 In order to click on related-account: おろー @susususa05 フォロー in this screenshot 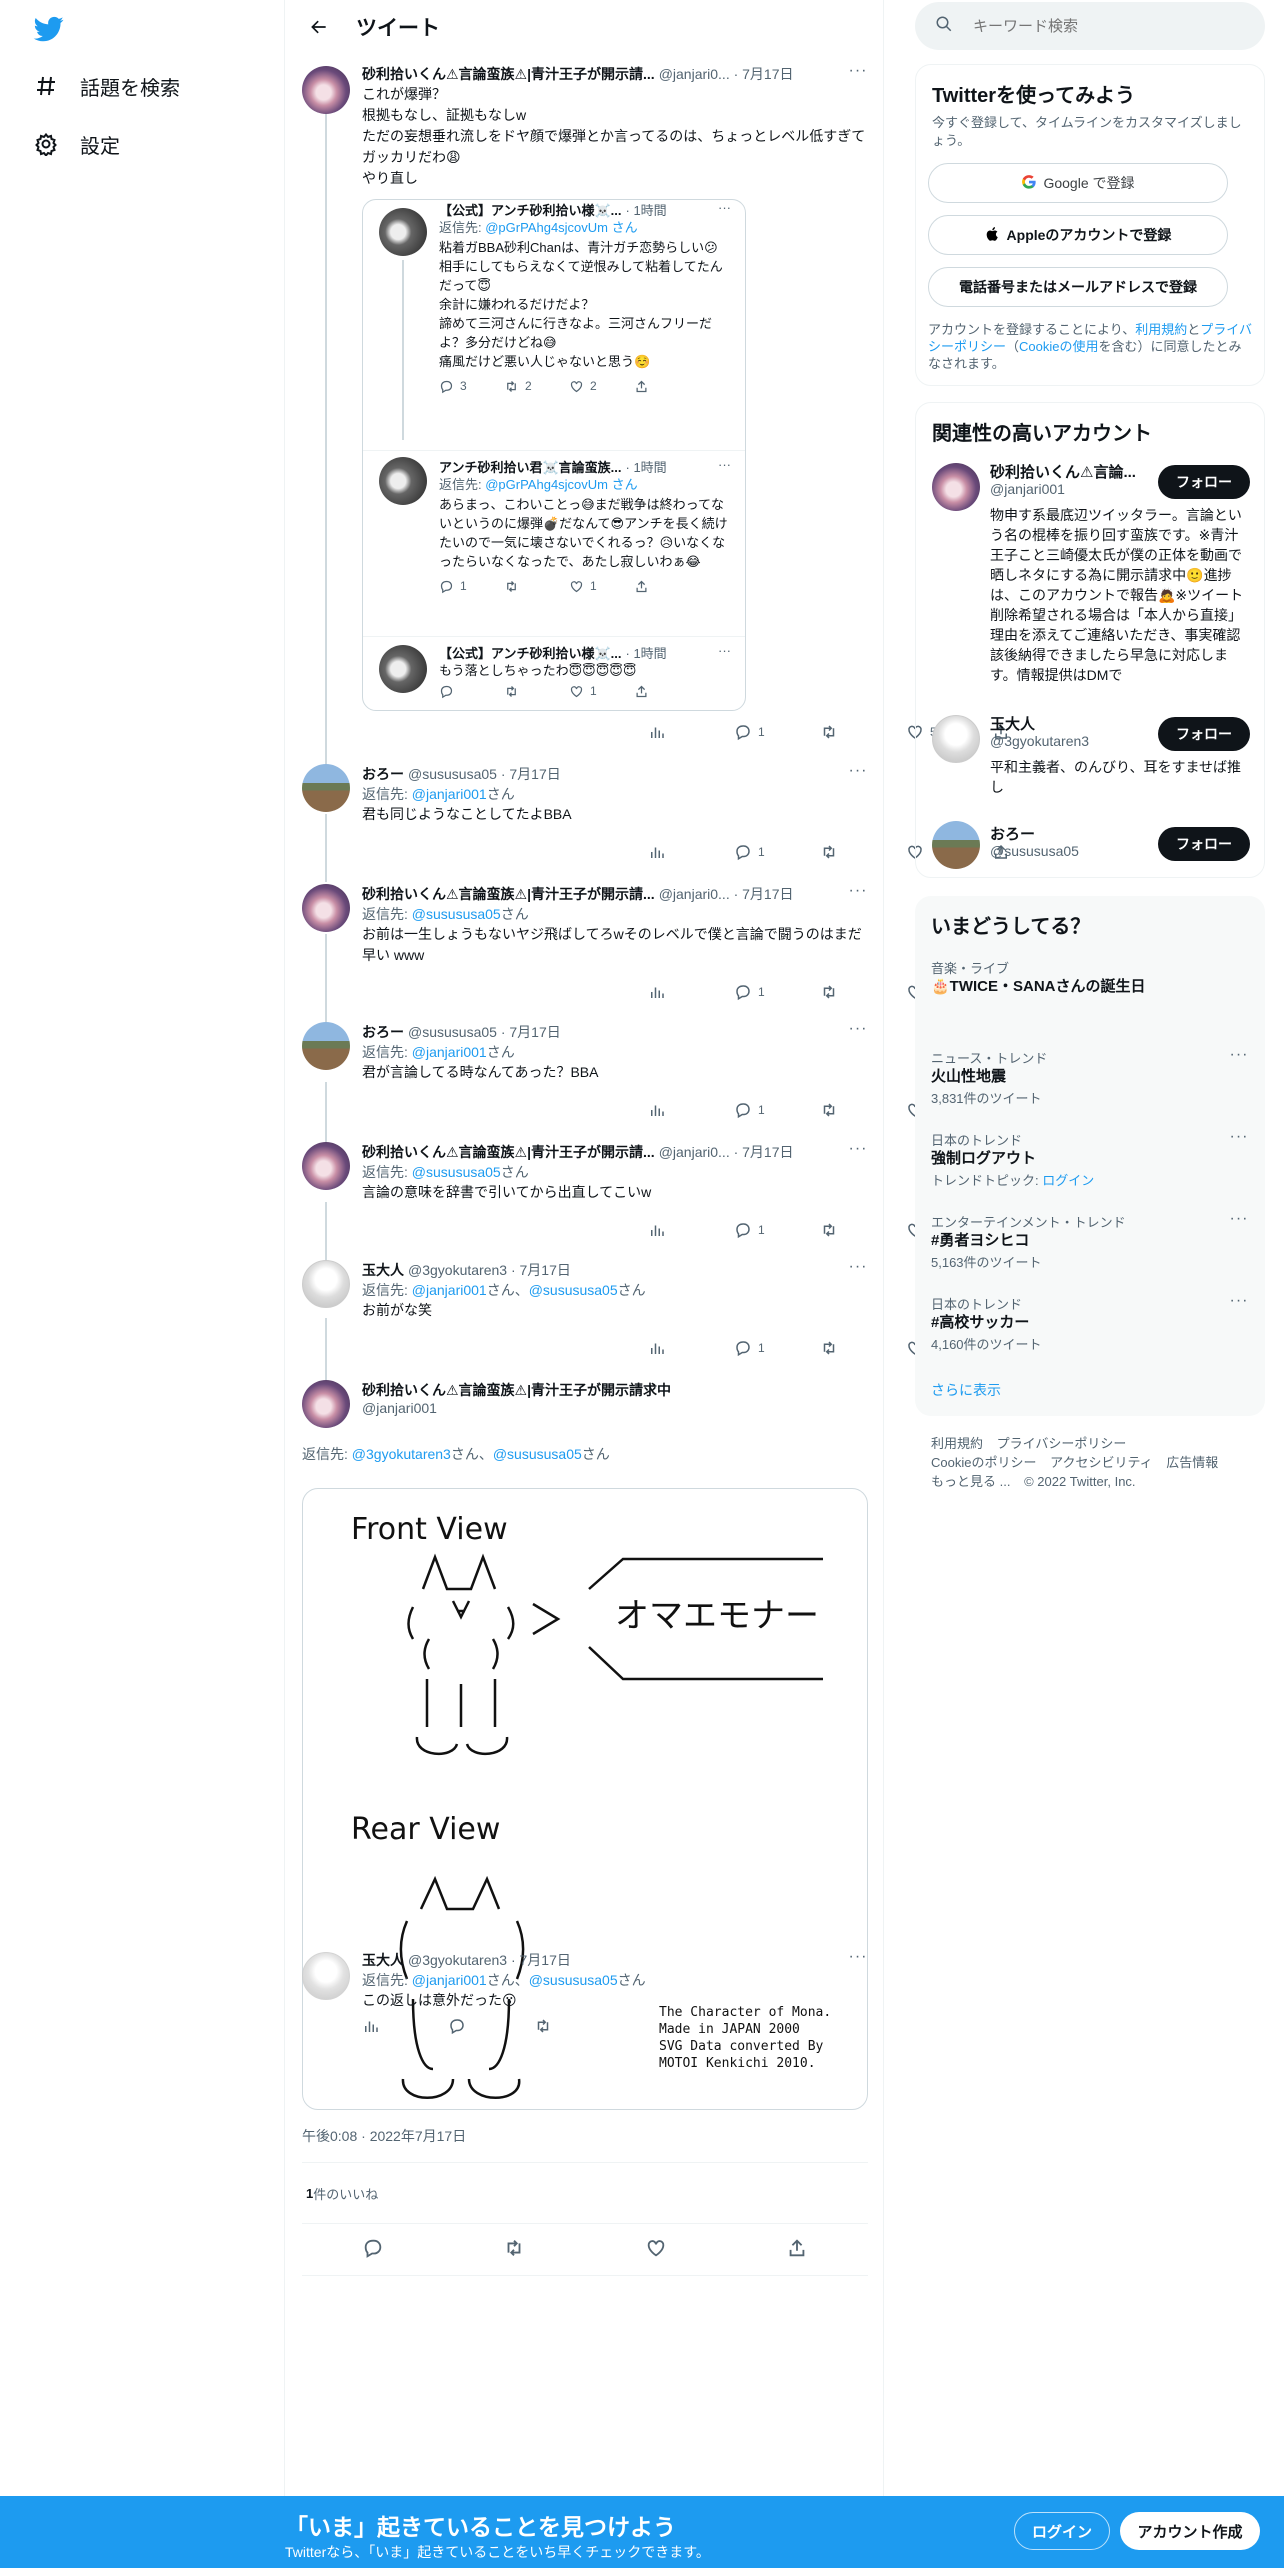, I will do `click(1091, 845)`.